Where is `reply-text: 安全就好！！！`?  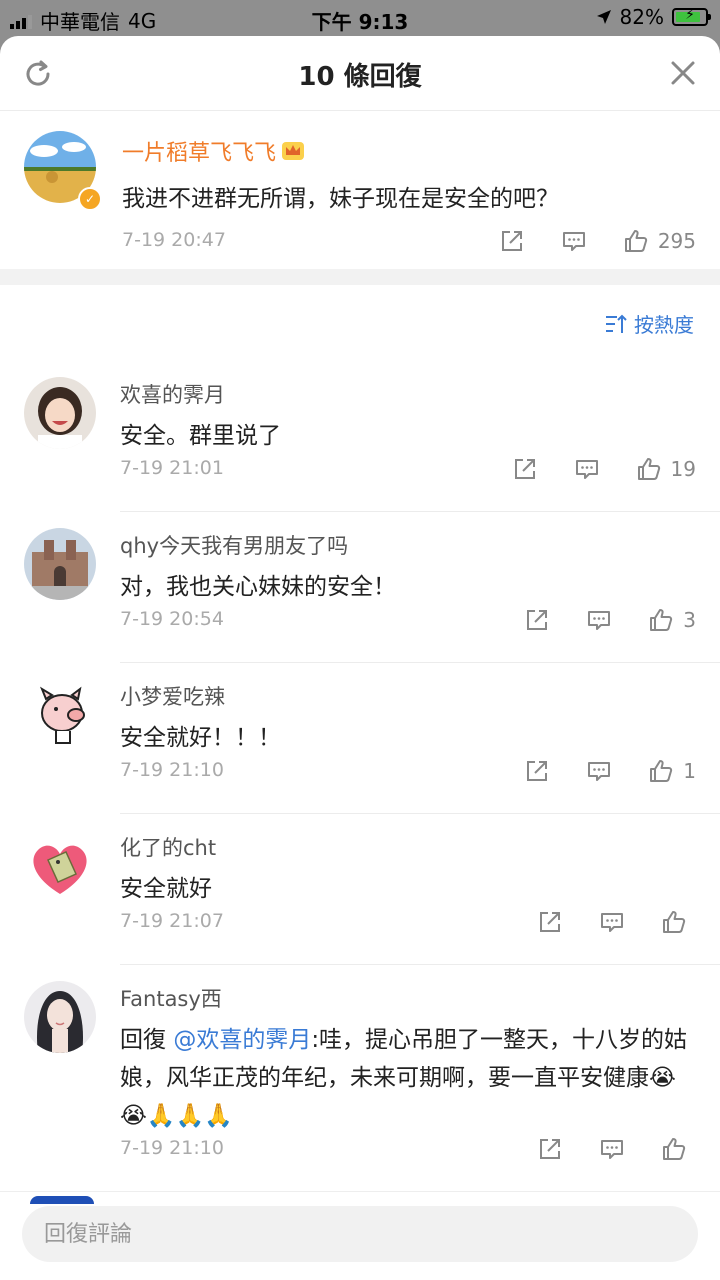
reply-text: 安全就好！！！ is located at coordinates (200, 738).